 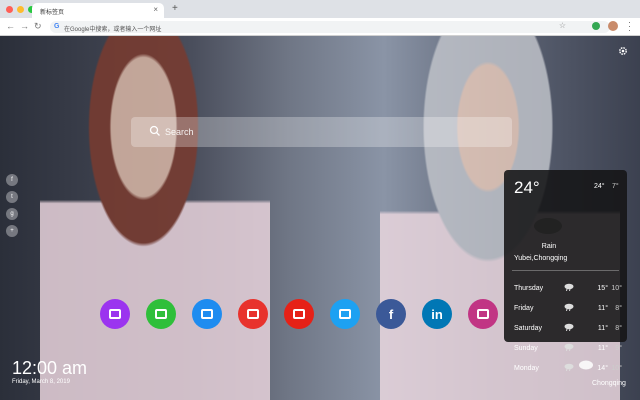 I want to click on facebook-share-icon: f, so click(x=12, y=180).